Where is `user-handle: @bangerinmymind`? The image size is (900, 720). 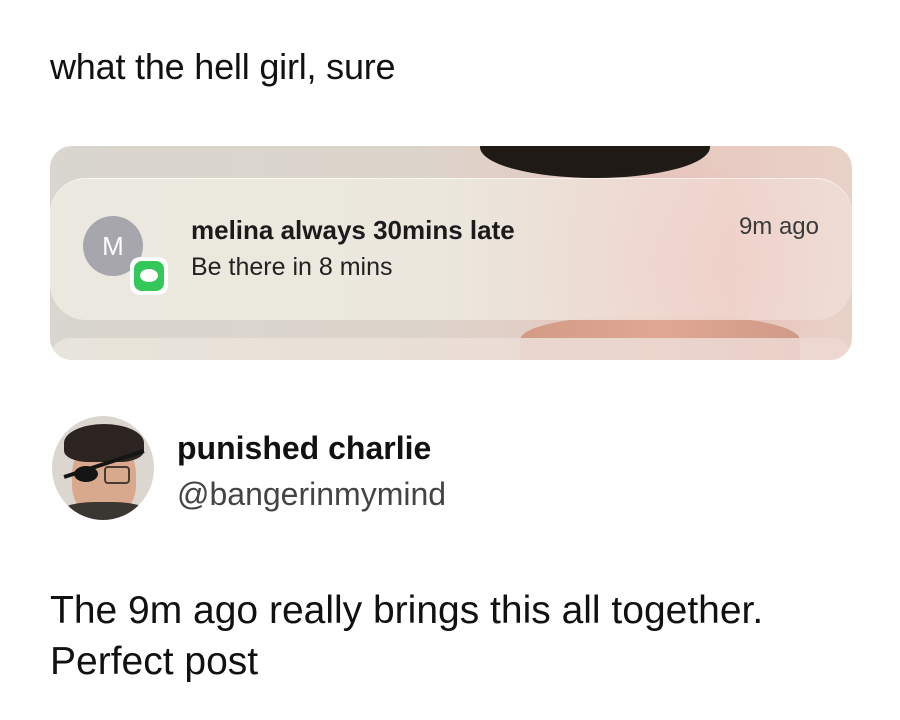
user-handle: @bangerinmymind is located at coordinates (311, 494).